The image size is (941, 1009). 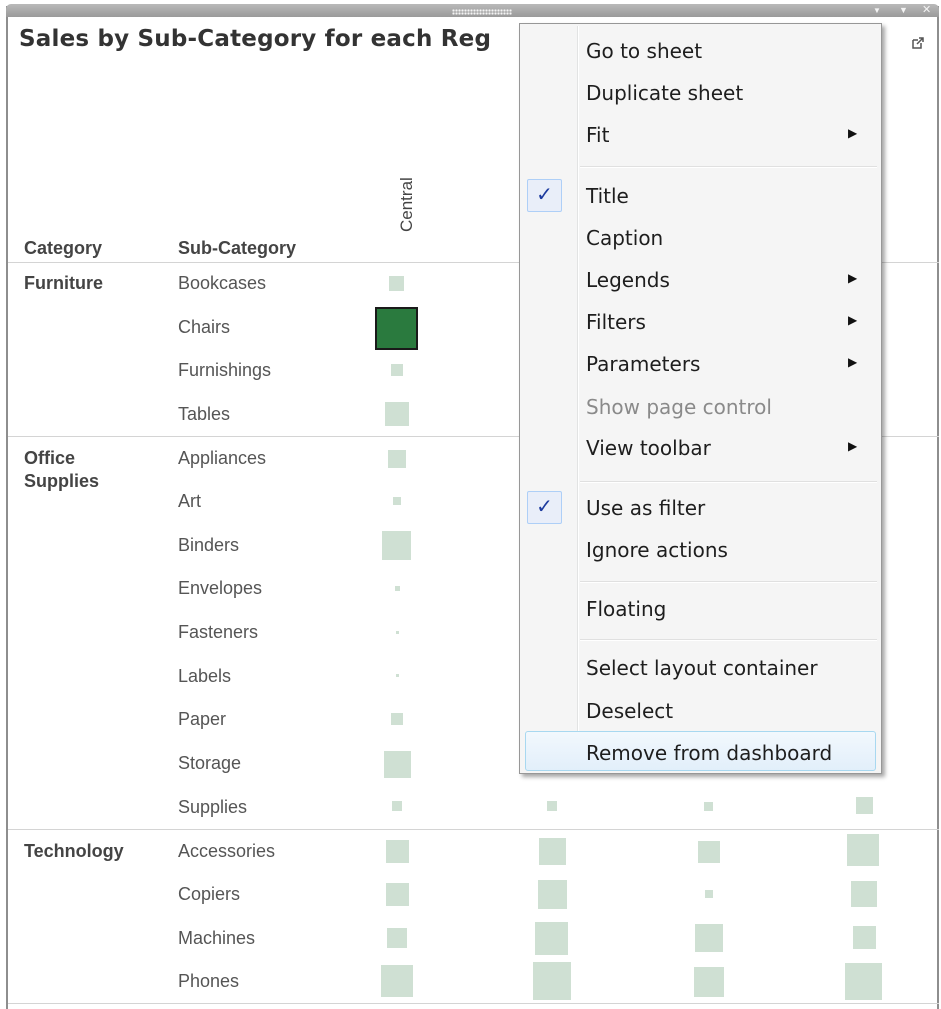 What do you see at coordinates (578, 398) in the screenshot?
I see `menu-gutter` at bounding box center [578, 398].